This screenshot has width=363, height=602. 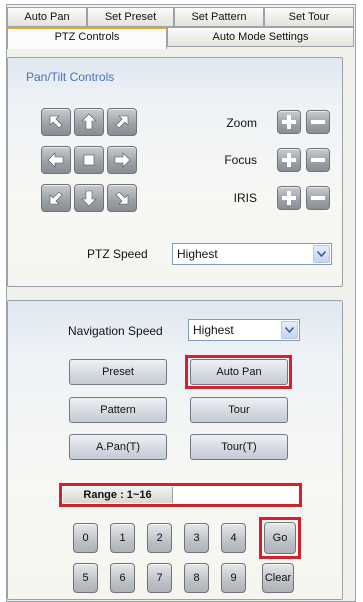 What do you see at coordinates (87, 38) in the screenshot?
I see `tab-ptz-controls: PTZ Controls` at bounding box center [87, 38].